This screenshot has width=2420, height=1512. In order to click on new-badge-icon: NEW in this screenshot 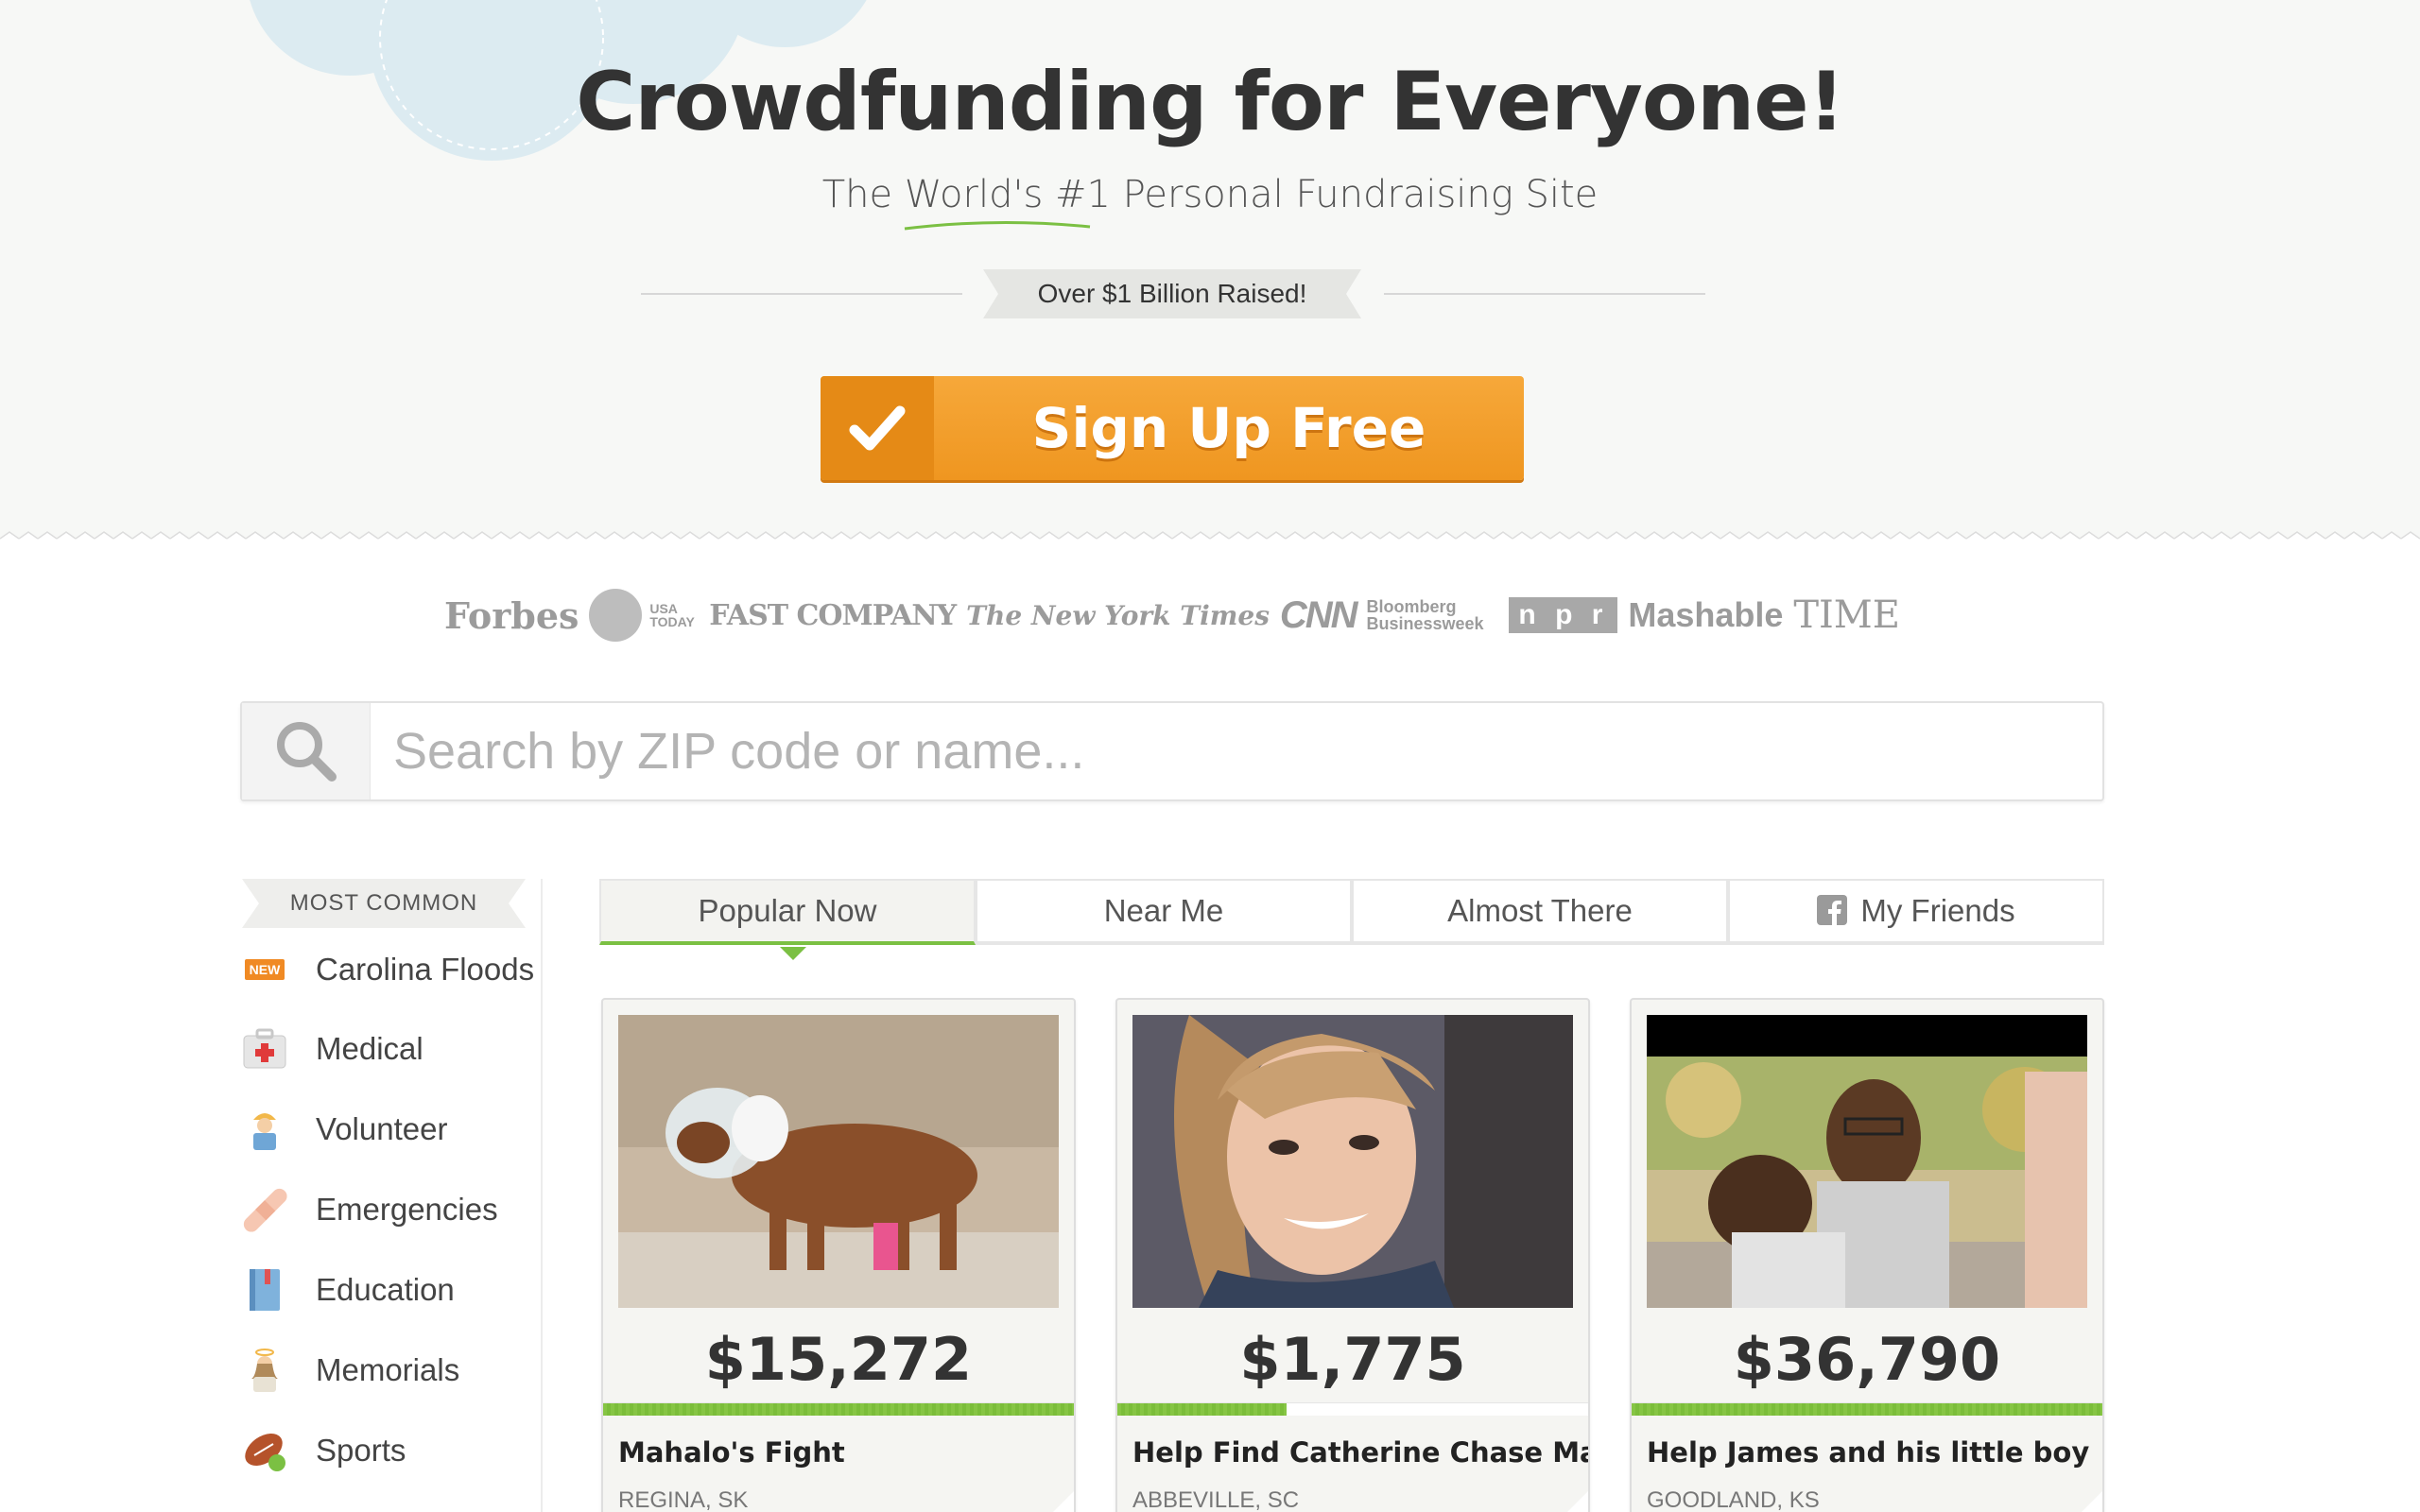, I will do `click(264, 969)`.